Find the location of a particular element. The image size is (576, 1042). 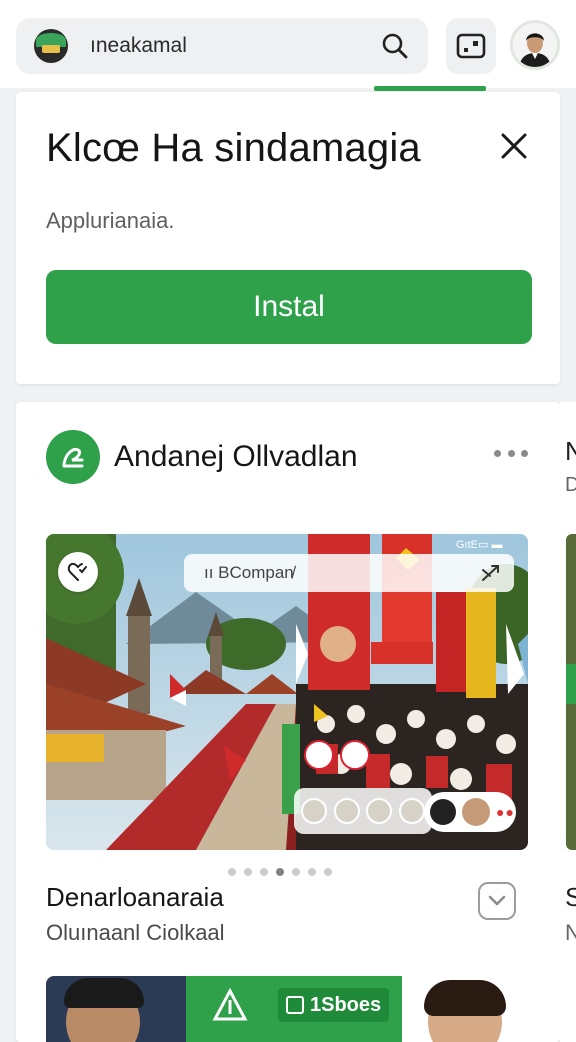

search-icon is located at coordinates (395, 46).